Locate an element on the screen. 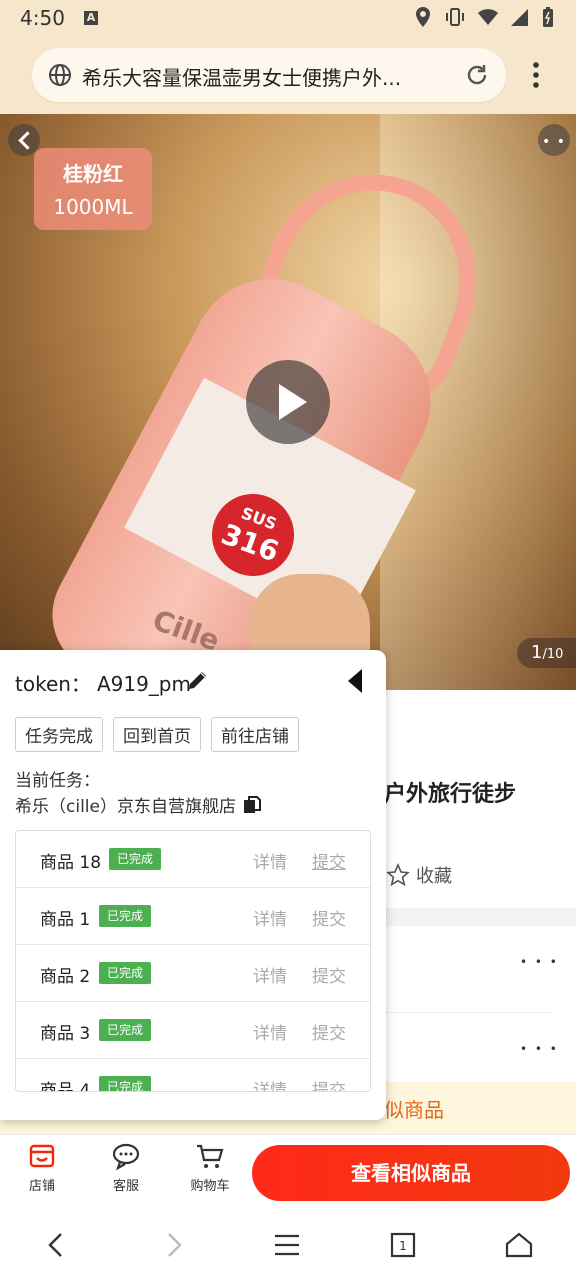  back-home-button: 回到首页 is located at coordinates (157, 734).